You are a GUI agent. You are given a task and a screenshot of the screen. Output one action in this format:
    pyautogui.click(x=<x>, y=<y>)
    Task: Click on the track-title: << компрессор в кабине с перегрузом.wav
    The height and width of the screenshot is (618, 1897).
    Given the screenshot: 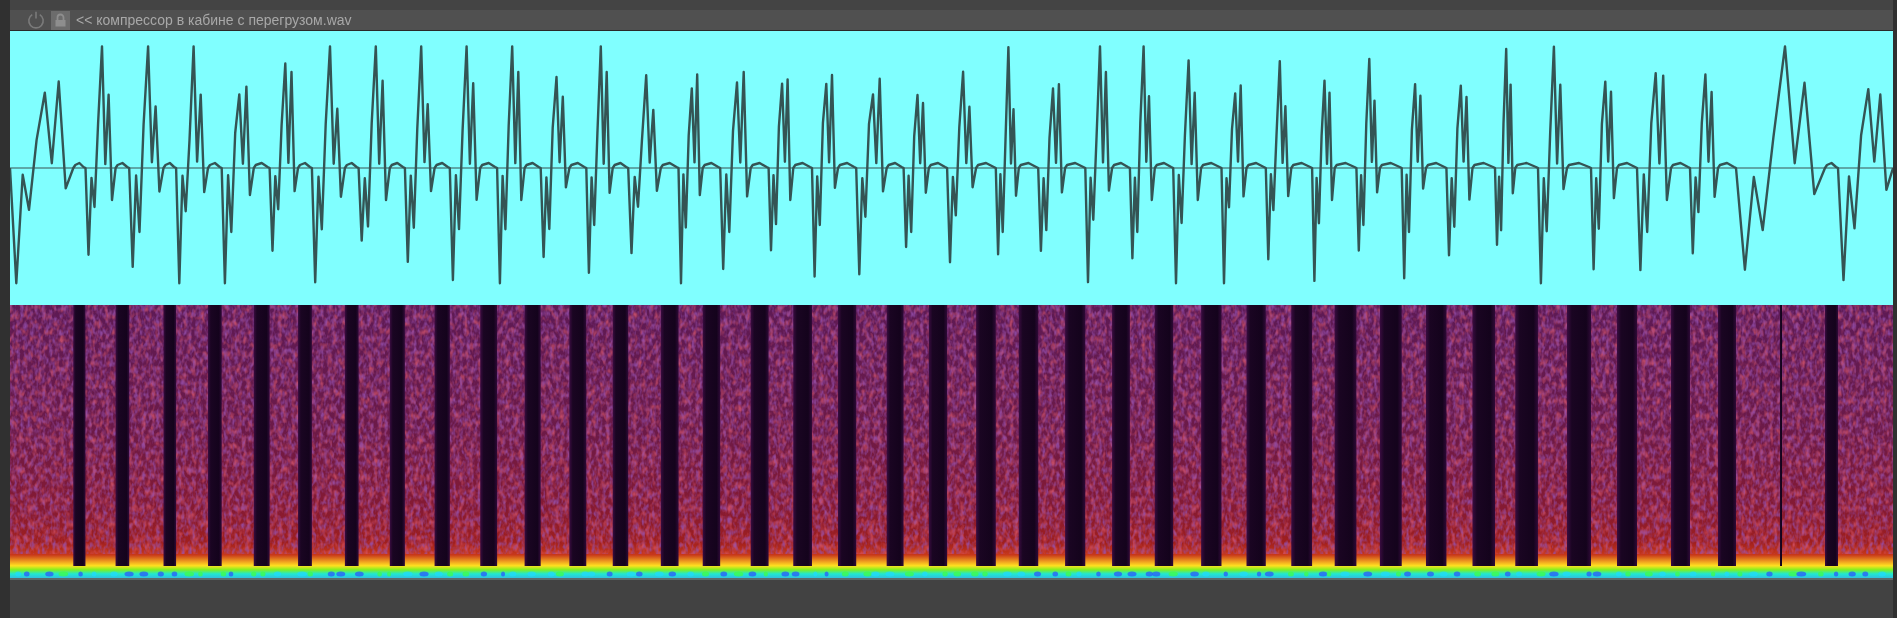 What is the action you would take?
    pyautogui.click(x=214, y=20)
    